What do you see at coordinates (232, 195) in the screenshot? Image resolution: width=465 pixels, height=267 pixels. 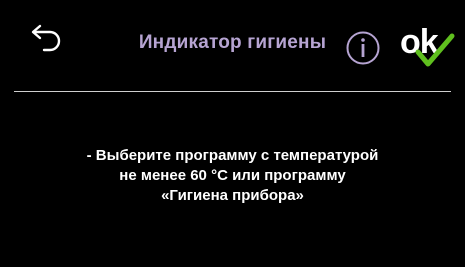 I see `message-line: «Гигиена прибора»` at bounding box center [232, 195].